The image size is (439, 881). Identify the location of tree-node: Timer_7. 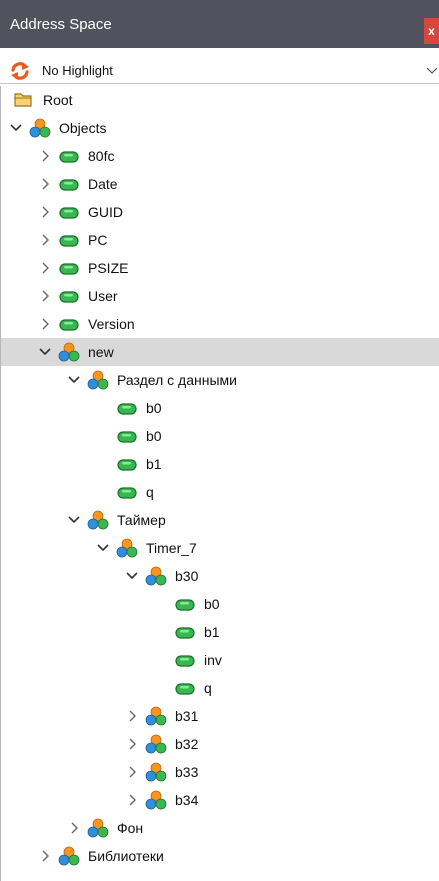
(220, 548).